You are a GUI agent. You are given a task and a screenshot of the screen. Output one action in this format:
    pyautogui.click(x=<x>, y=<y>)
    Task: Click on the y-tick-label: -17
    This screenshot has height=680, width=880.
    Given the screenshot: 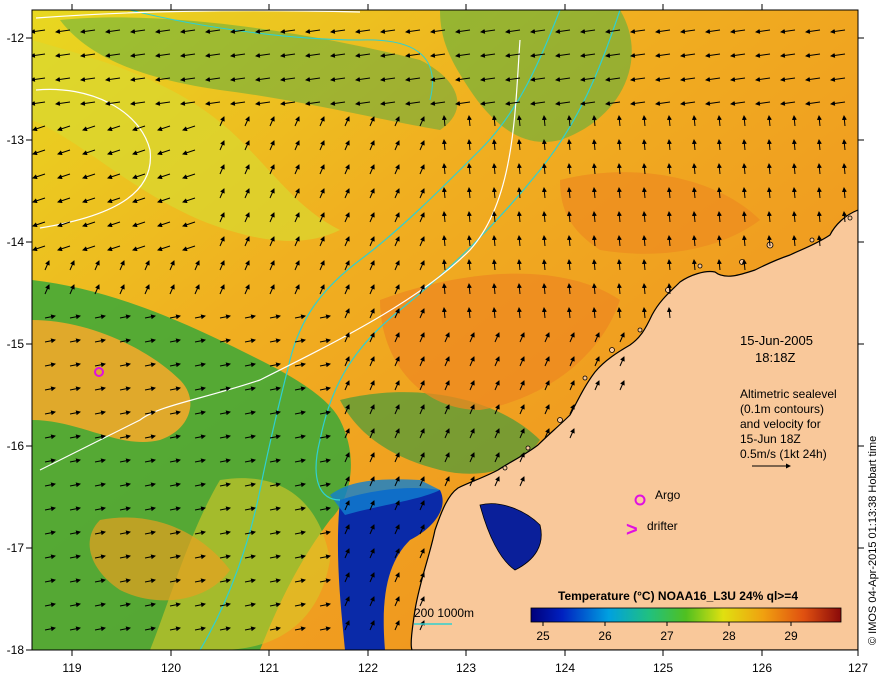 What is the action you would take?
    pyautogui.click(x=16, y=548)
    